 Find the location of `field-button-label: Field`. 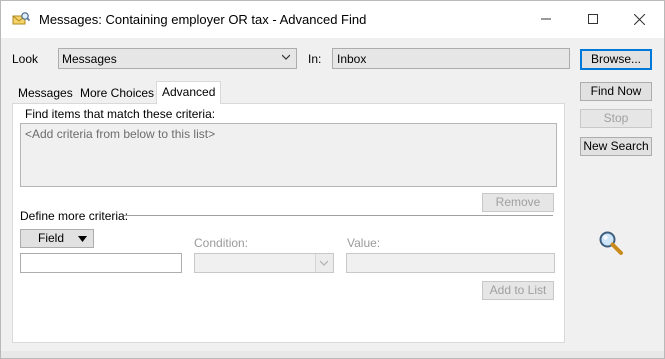

field-button-label: Field is located at coordinates (51, 238).